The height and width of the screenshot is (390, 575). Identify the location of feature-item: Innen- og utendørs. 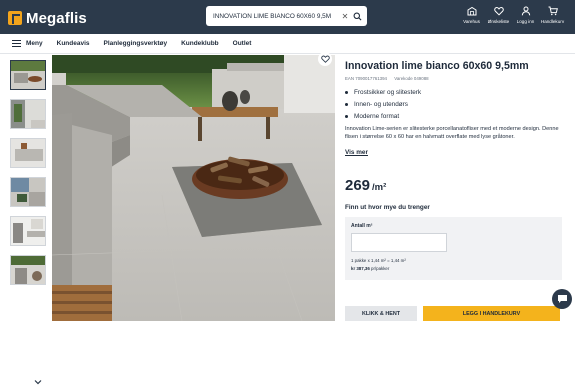
(456, 104).